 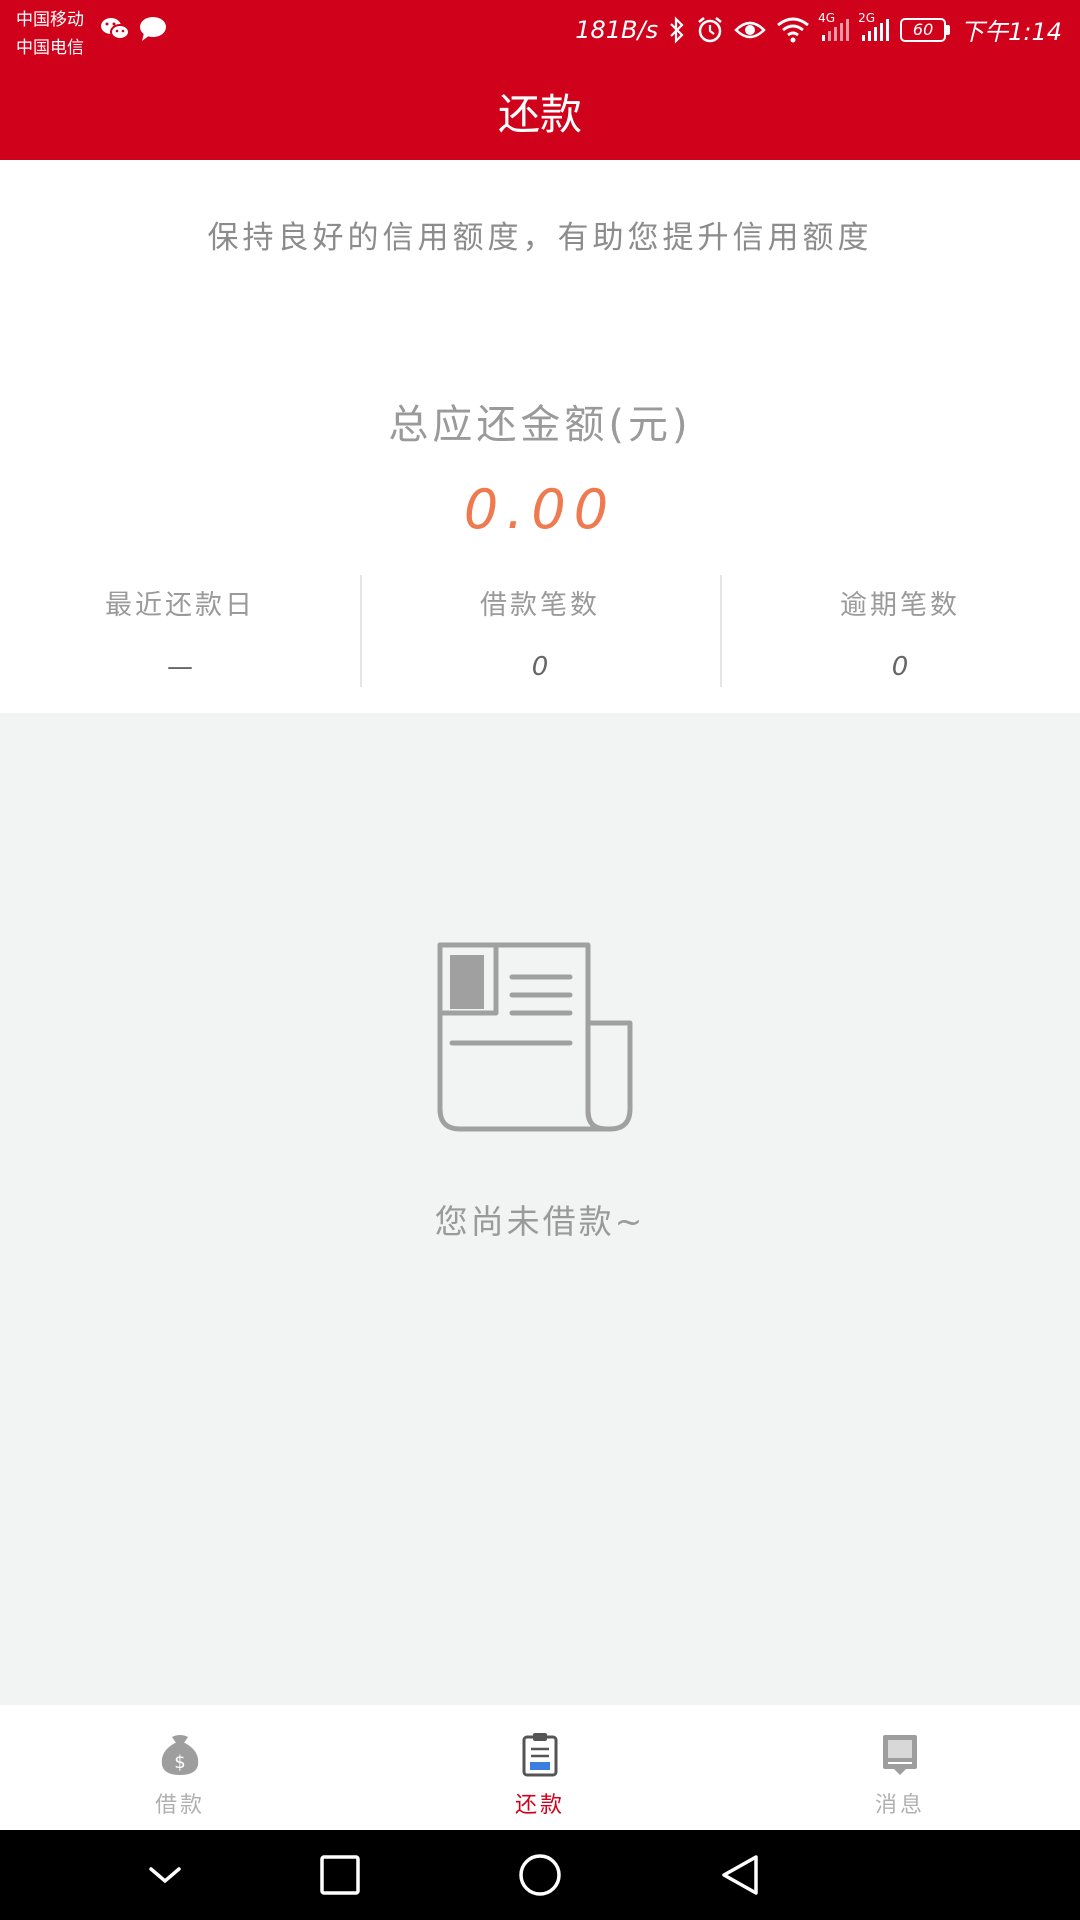 I want to click on tab-label: 消息, so click(x=899, y=1805).